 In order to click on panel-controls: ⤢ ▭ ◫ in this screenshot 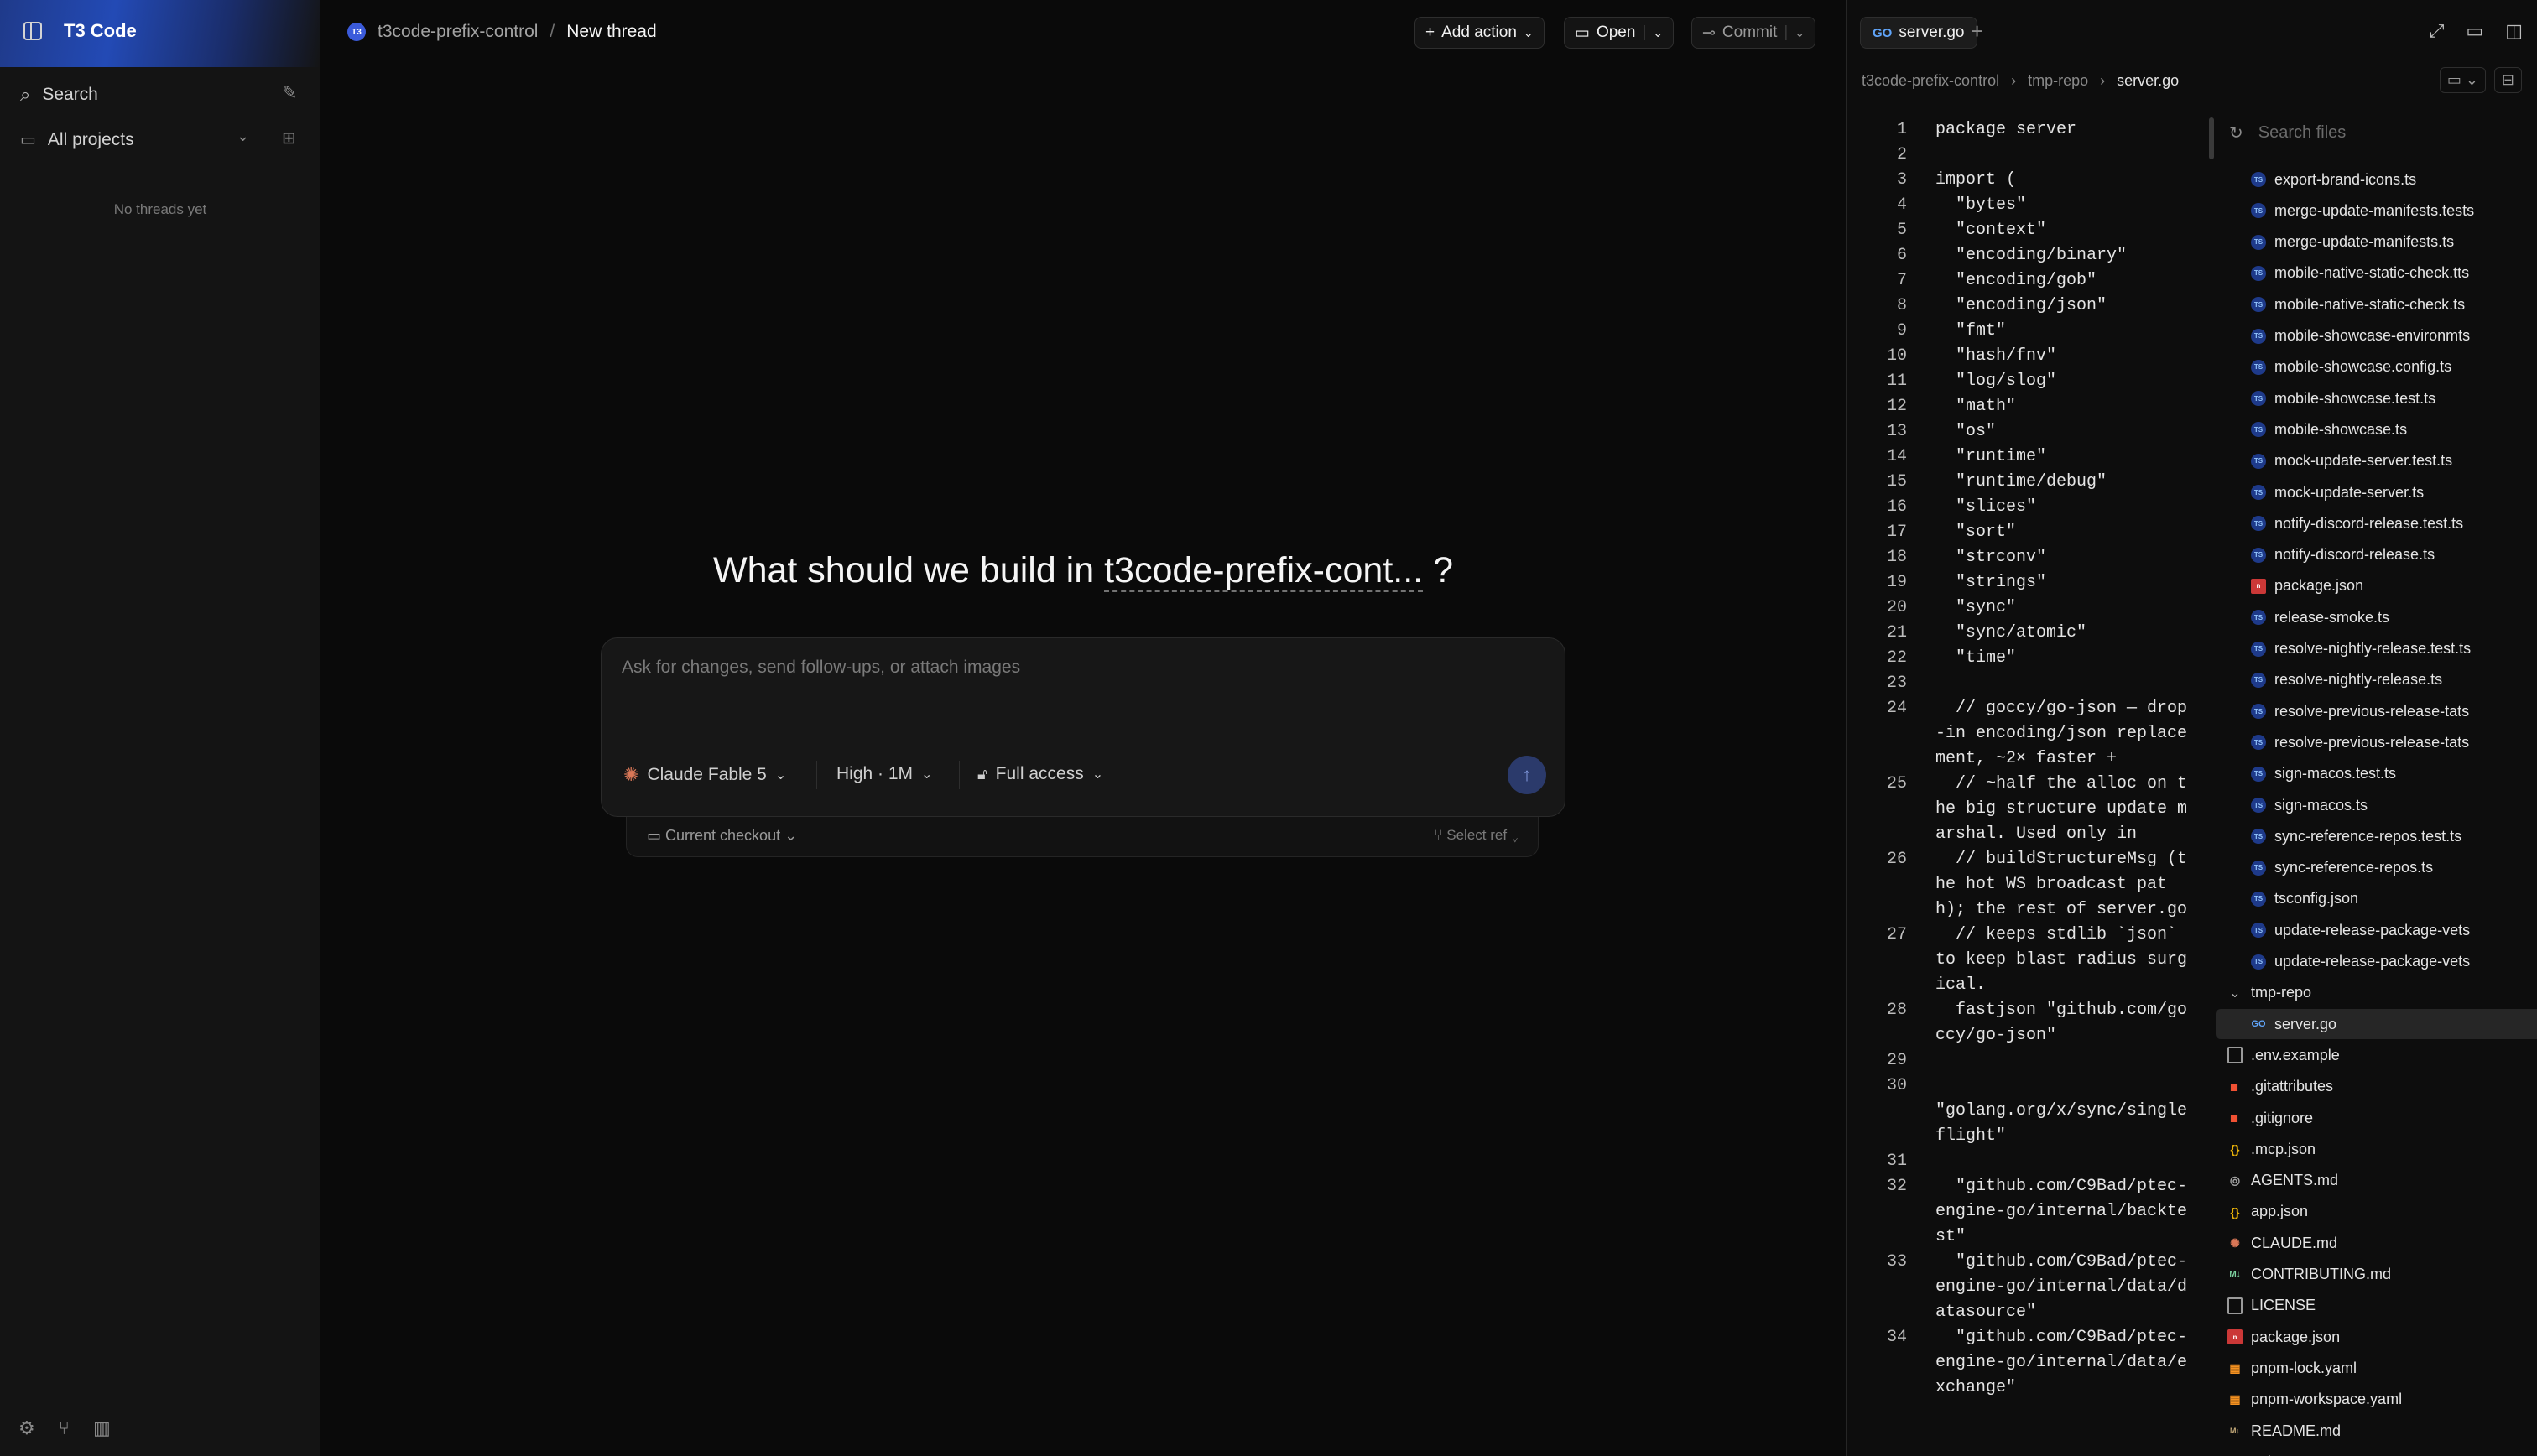, I will do `click(2476, 31)`.